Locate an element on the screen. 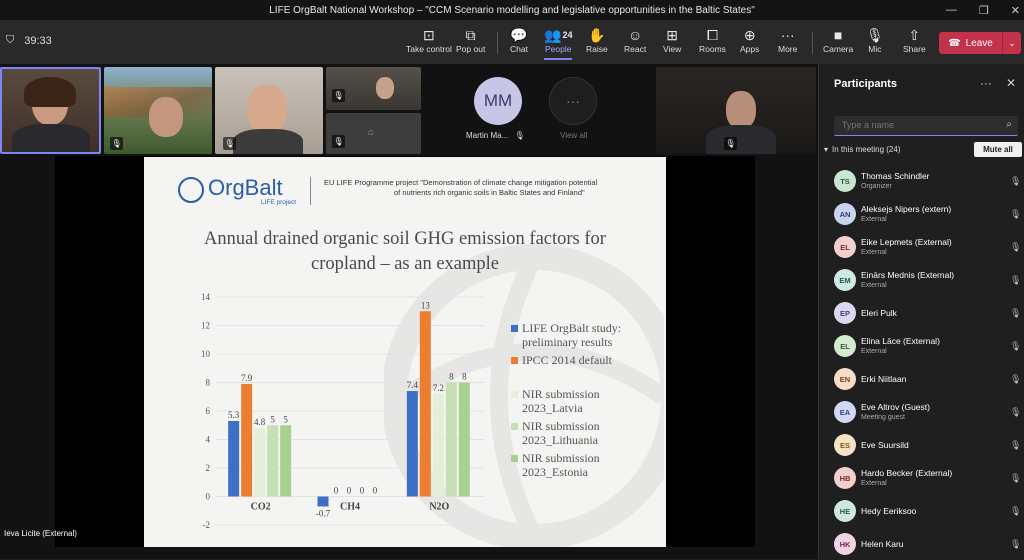 The height and width of the screenshot is (560, 1024). people-count: 24 is located at coordinates (567, 35).